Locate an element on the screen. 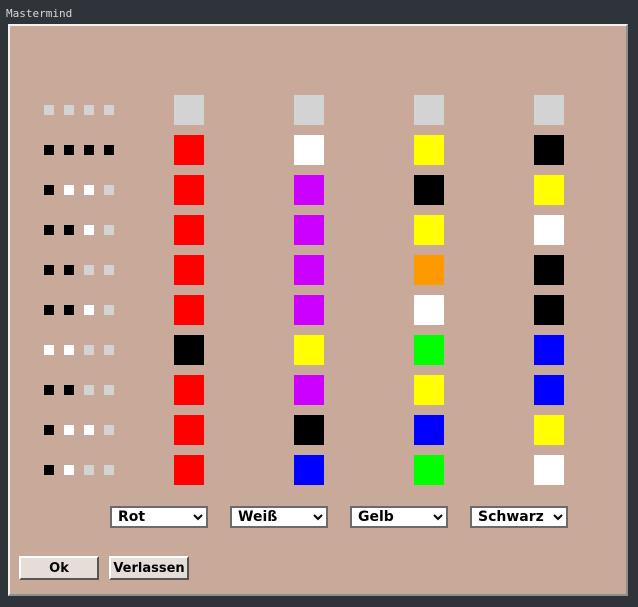  window-title: Mastermind is located at coordinates (39, 13).